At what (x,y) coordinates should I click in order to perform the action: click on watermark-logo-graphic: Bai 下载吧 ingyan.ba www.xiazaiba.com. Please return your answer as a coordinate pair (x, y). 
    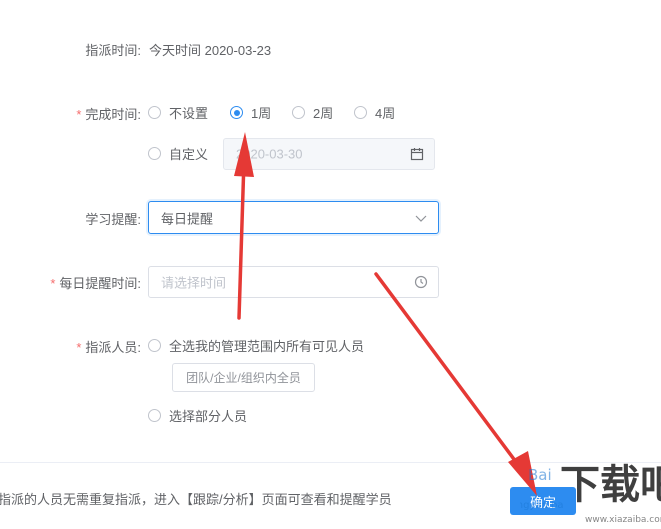
    Looking at the image, I should click on (587, 493).